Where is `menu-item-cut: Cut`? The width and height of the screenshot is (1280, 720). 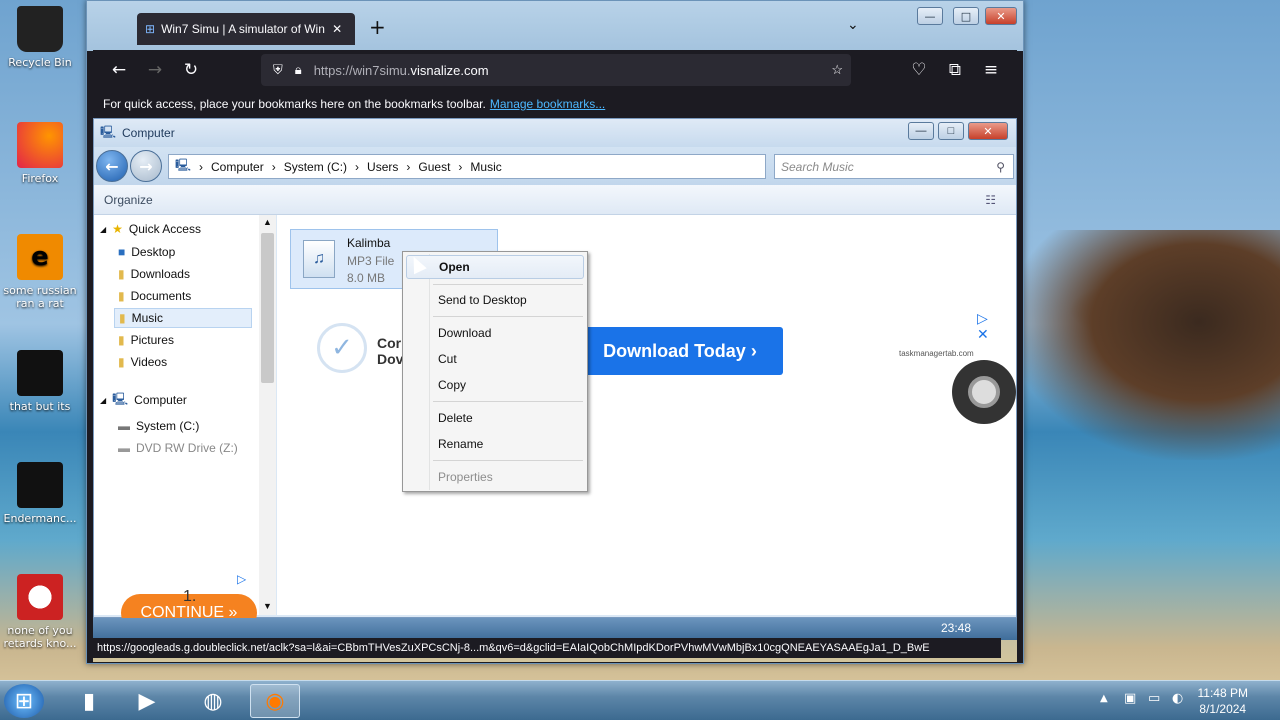 menu-item-cut: Cut is located at coordinates (495, 359).